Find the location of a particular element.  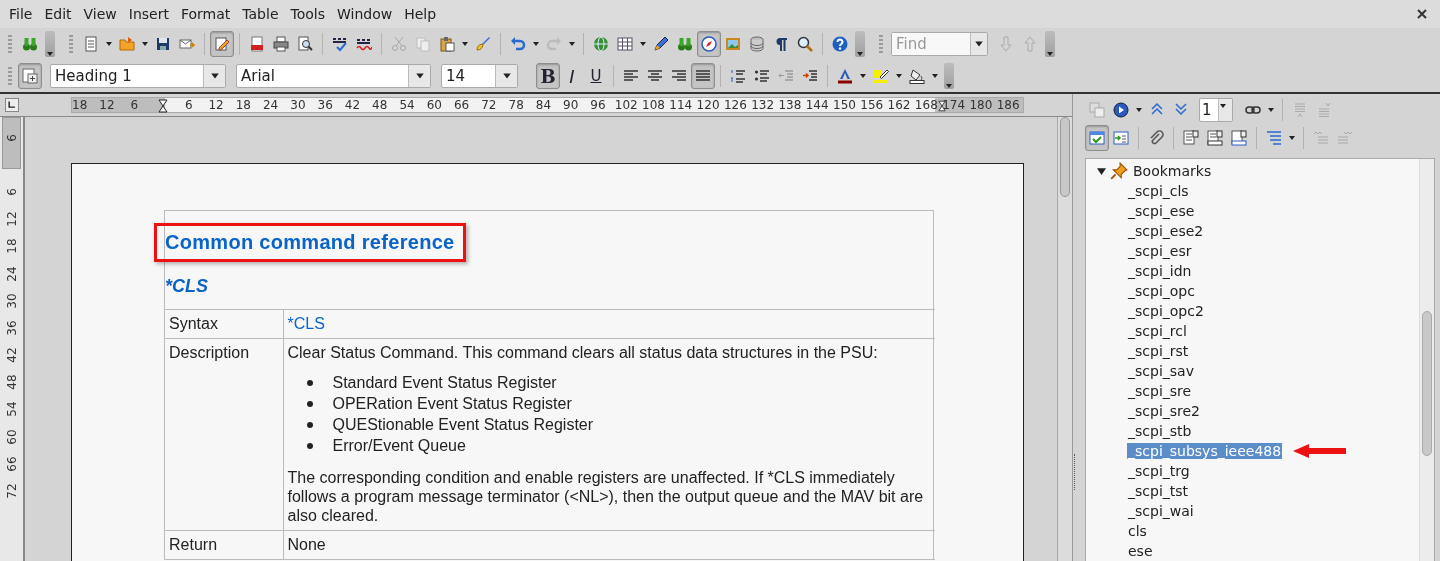

content-view-icon is located at coordinates (1097, 138).